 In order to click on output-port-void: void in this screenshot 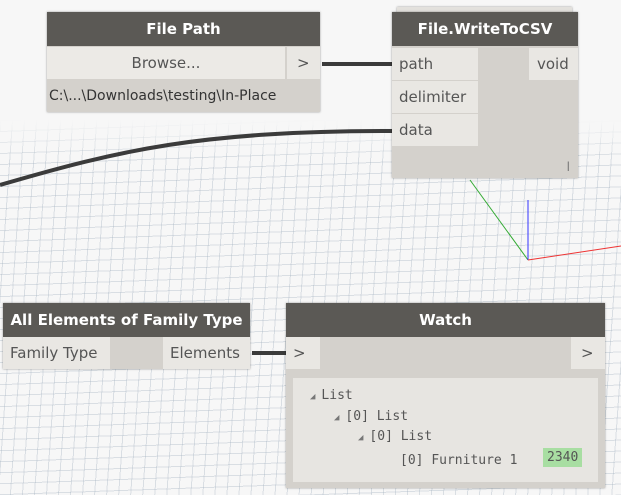, I will do `click(553, 64)`.